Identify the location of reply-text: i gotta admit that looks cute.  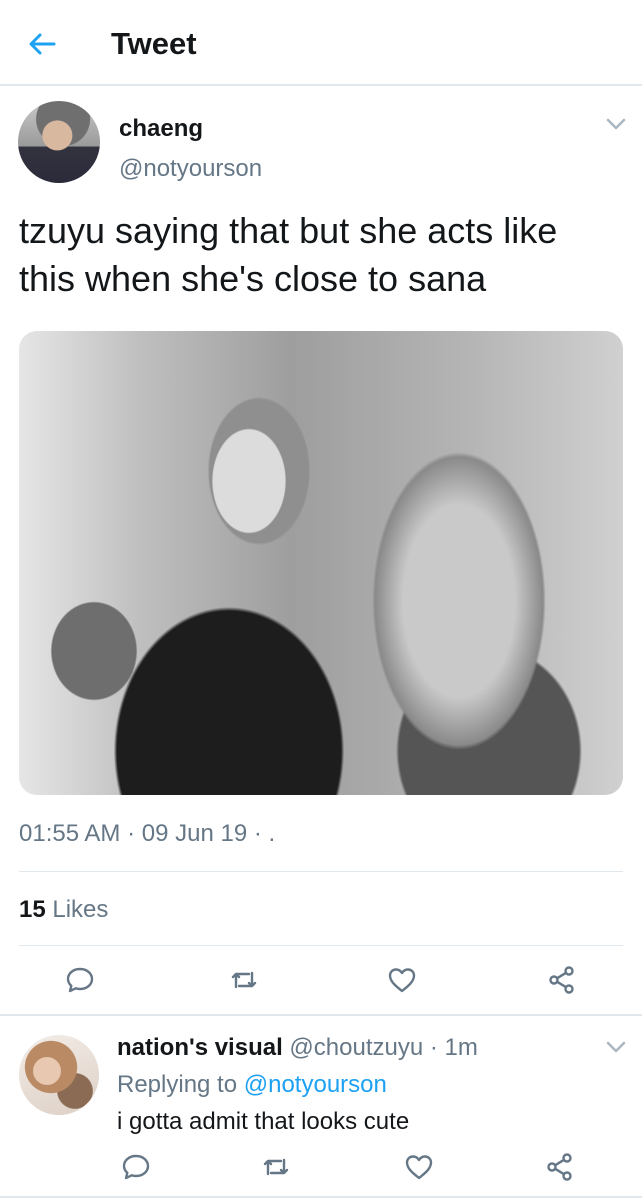
(263, 1121).